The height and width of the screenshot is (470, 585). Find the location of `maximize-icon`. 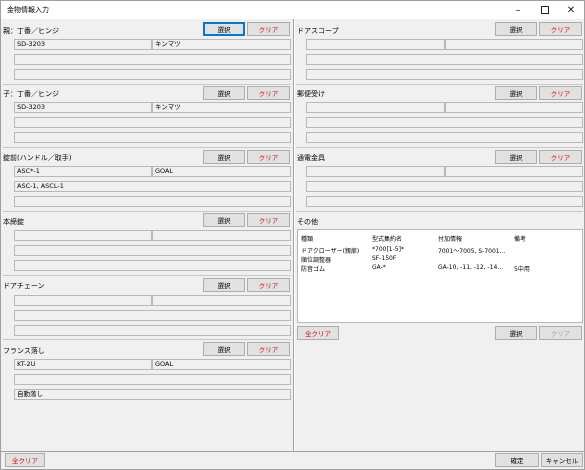

maximize-icon is located at coordinates (545, 10).